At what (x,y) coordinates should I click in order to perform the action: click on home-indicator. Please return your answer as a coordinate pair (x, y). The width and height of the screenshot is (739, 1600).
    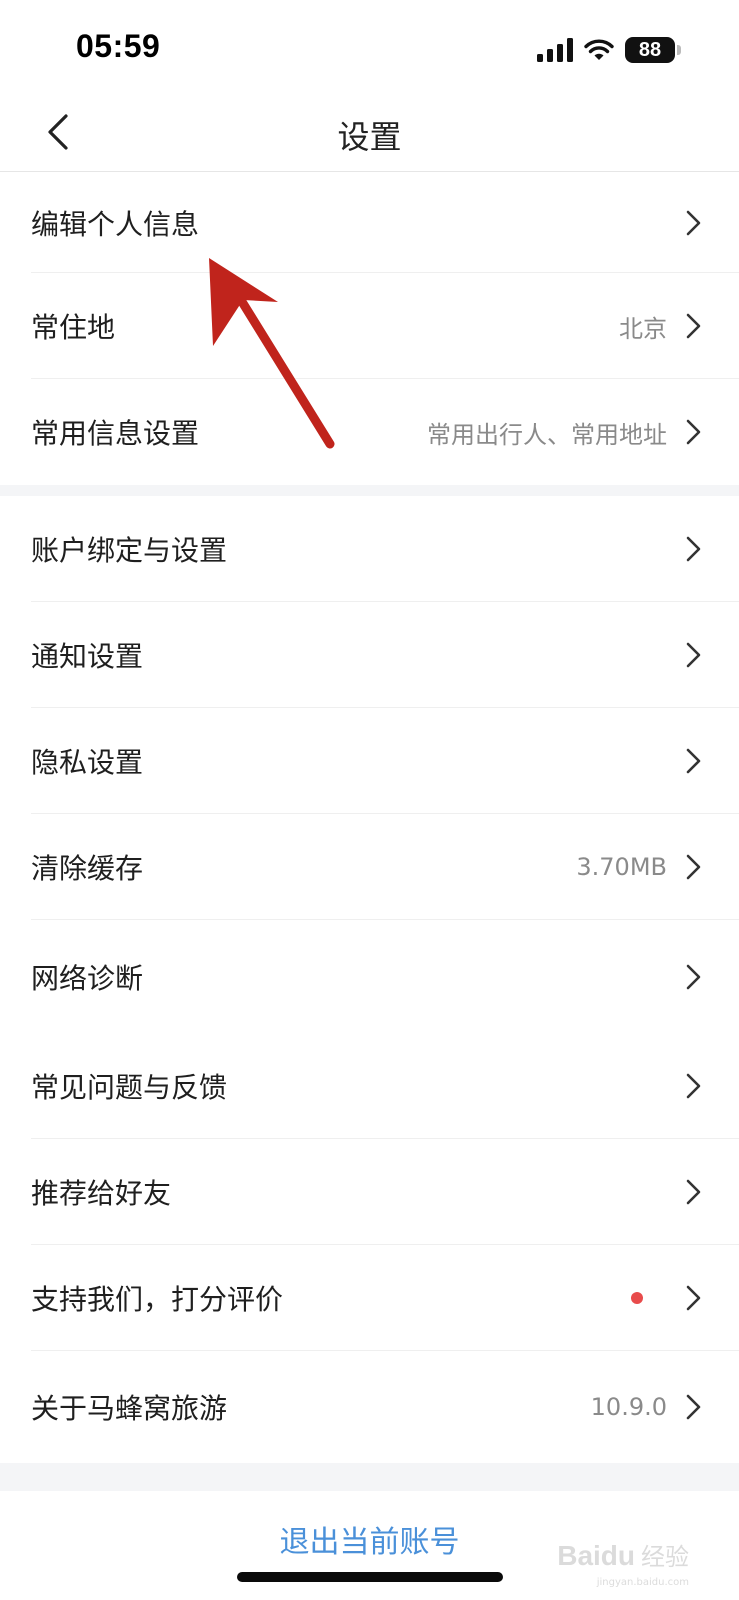
    Looking at the image, I should click on (370, 1577).